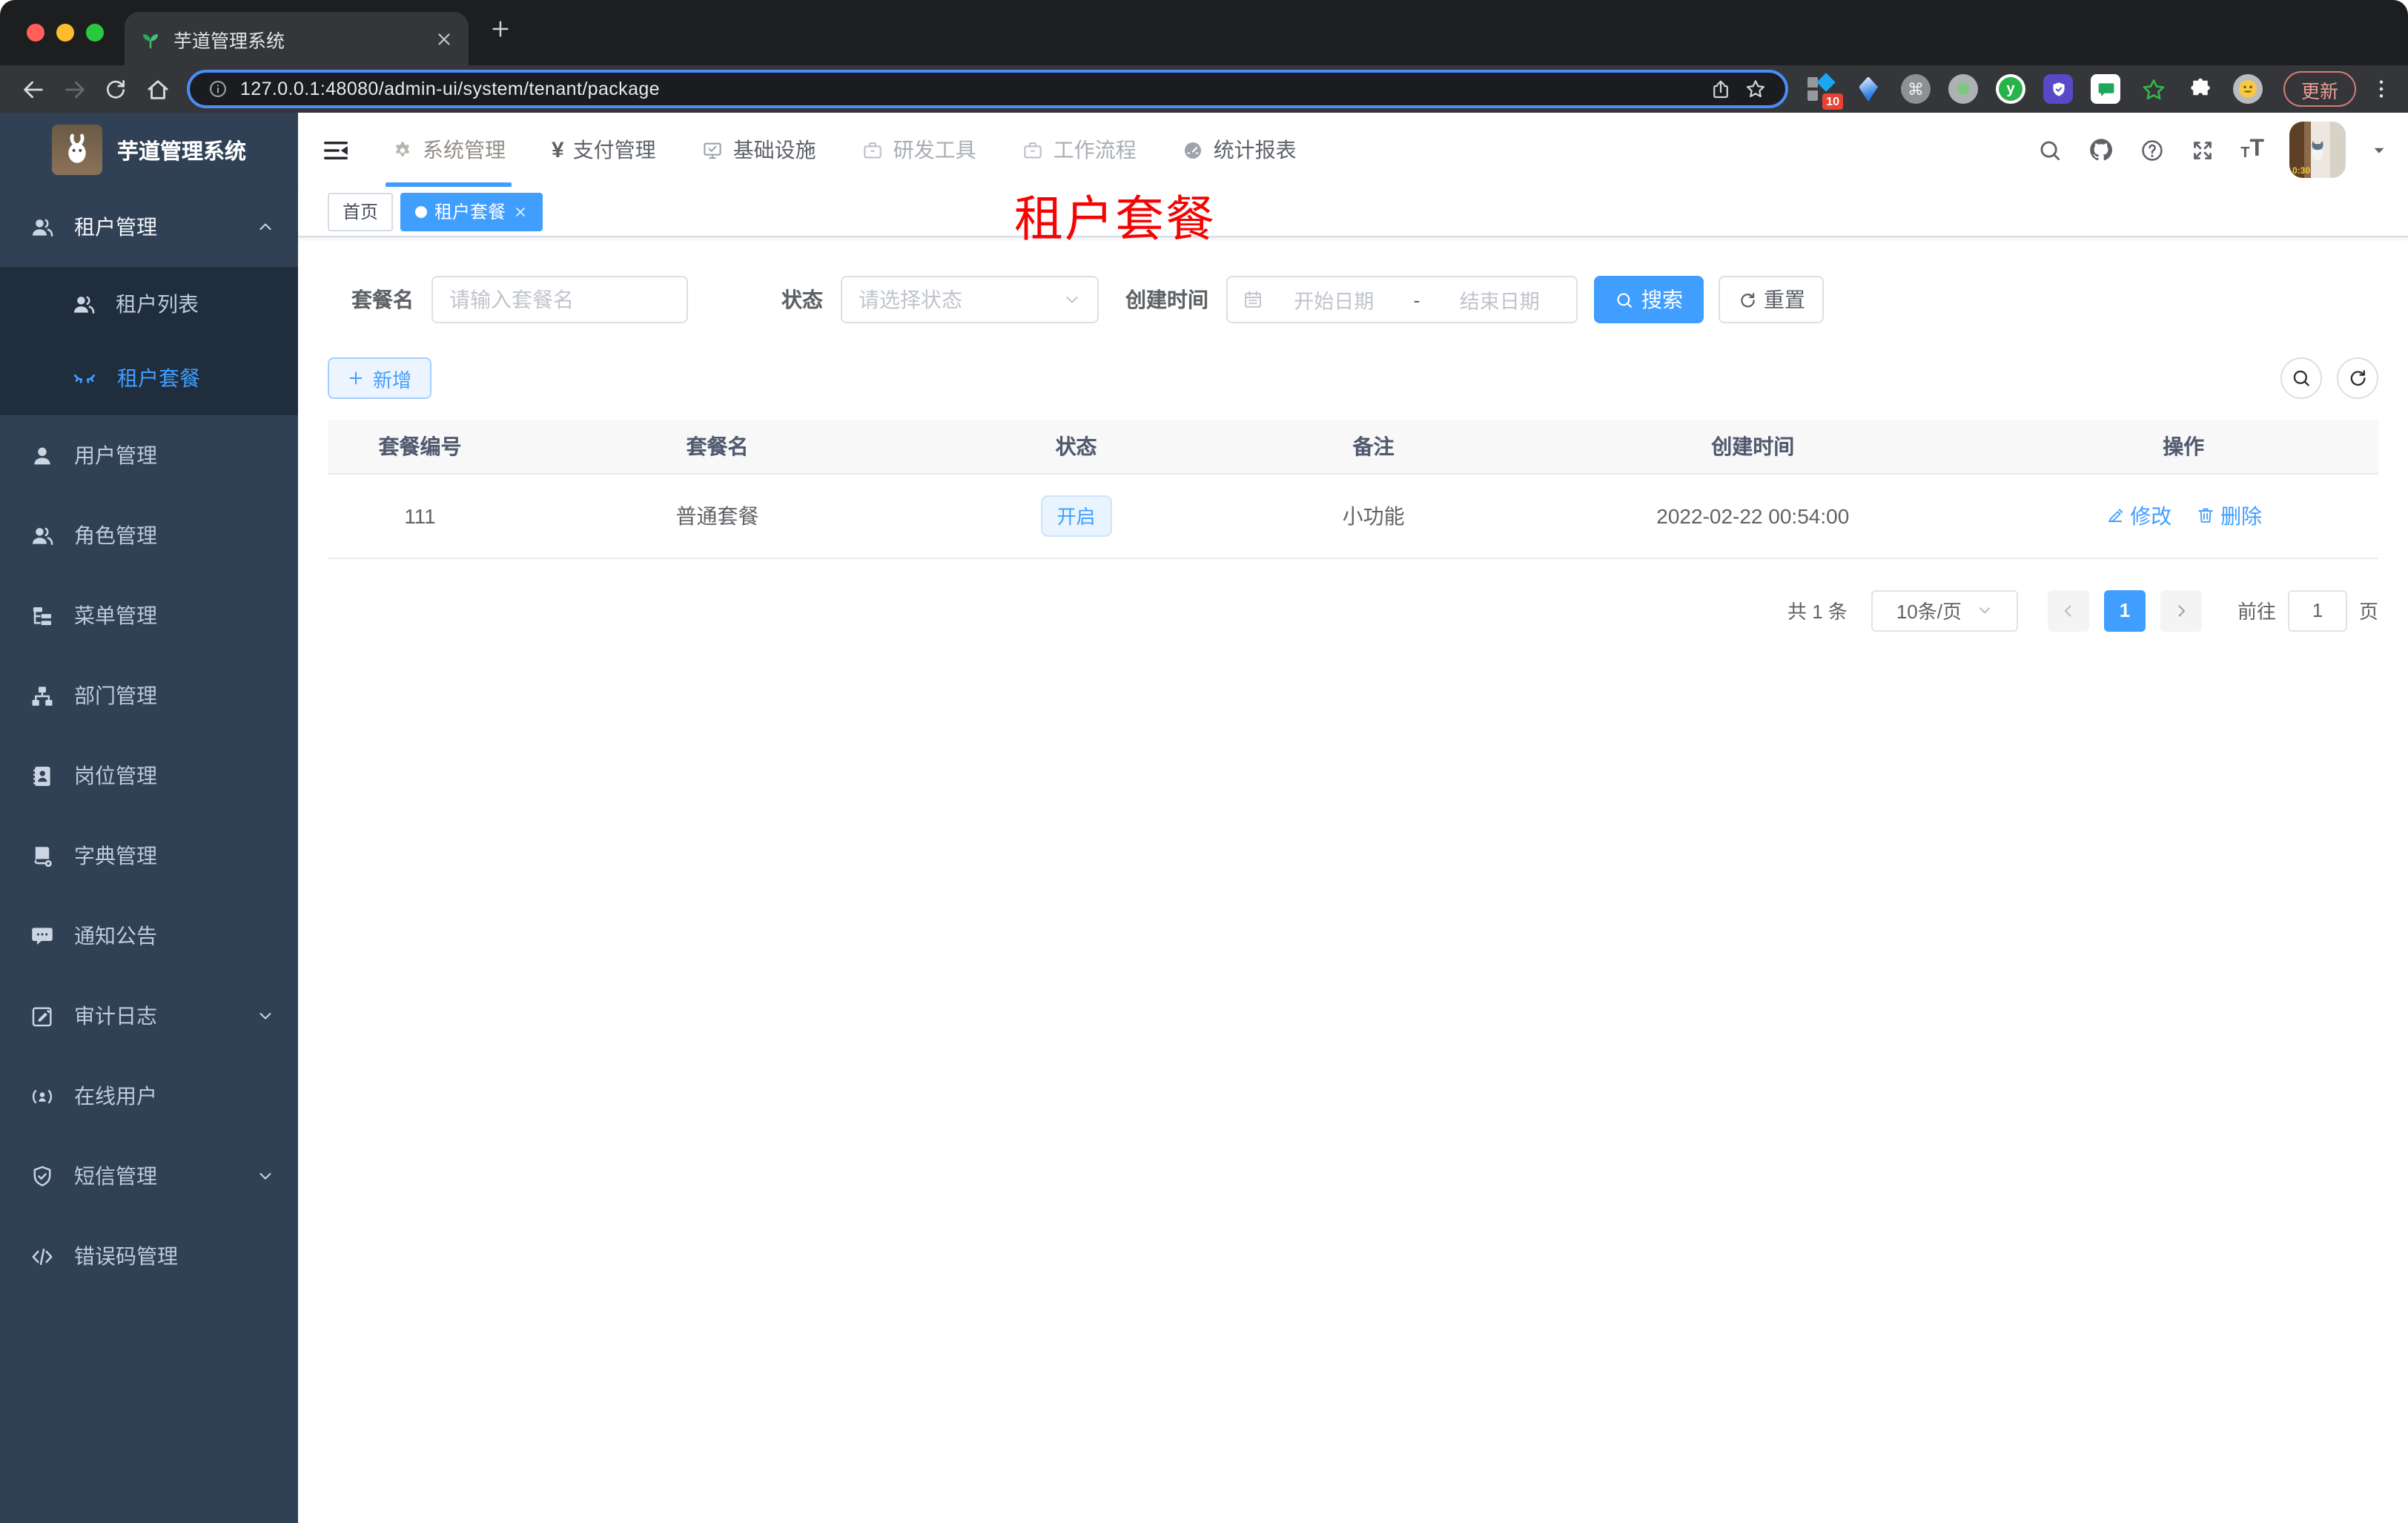 This screenshot has width=2408, height=1523. Describe the element at coordinates (2152, 150) in the screenshot. I see `help-icon` at that location.